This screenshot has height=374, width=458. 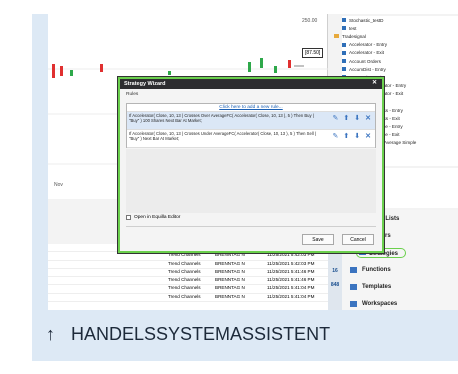 What do you see at coordinates (50, 334) in the screenshot?
I see `arrow-up-icon: ↑` at bounding box center [50, 334].